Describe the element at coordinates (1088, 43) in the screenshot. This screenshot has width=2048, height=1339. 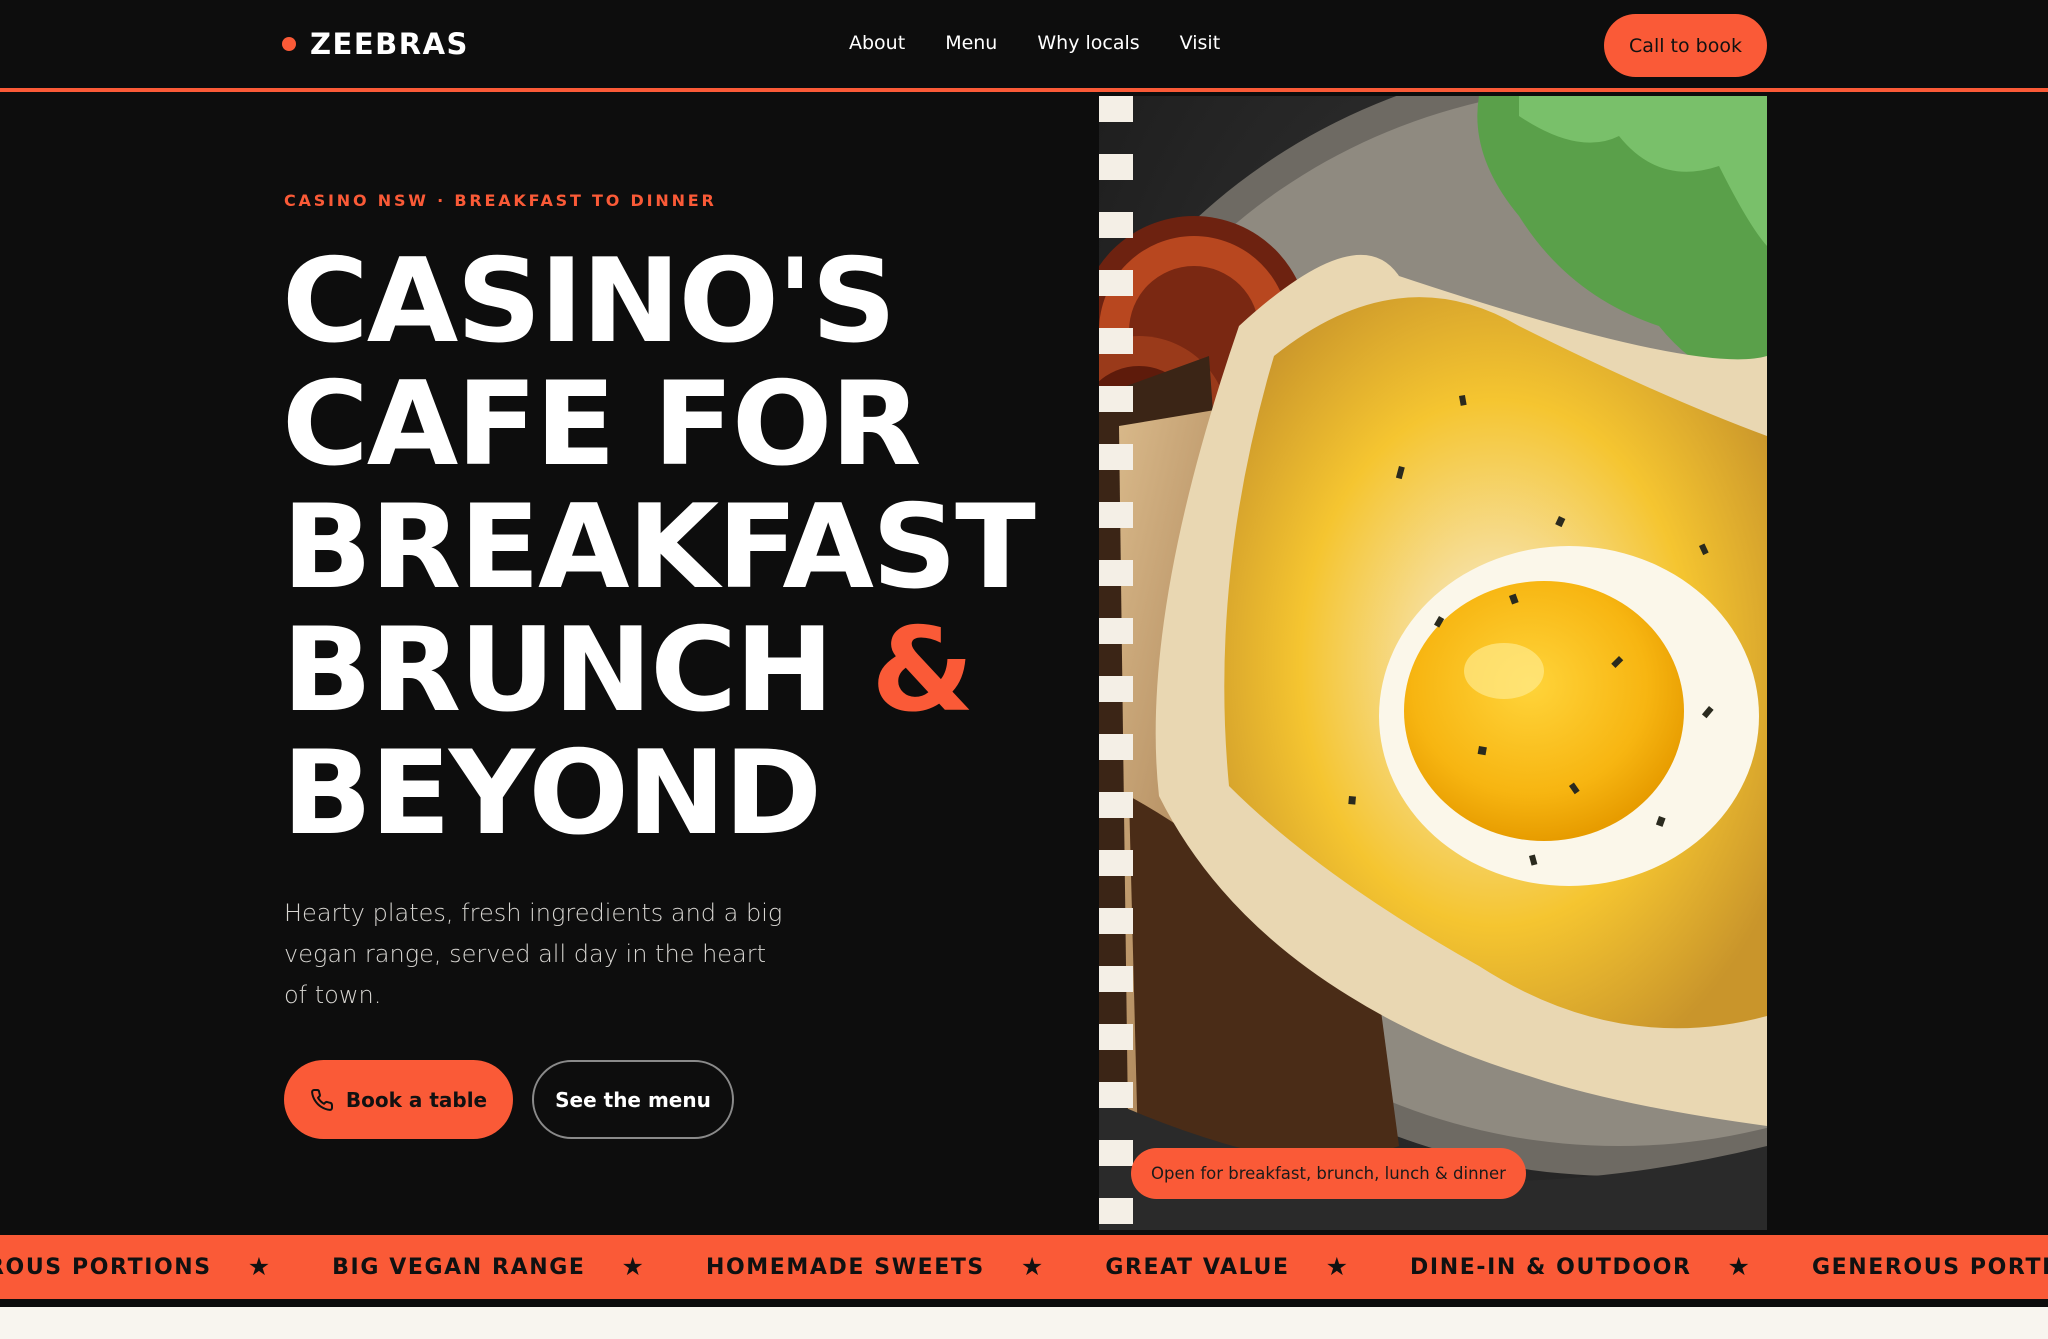
I see `nav-link-why-locals: Why locals` at that location.